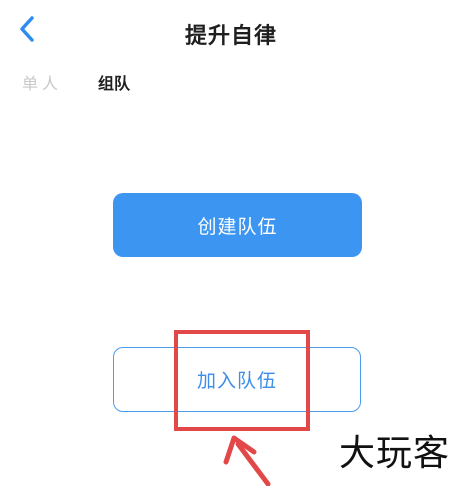  Describe the element at coordinates (394, 453) in the screenshot. I see `watermark-logo: 大玩客` at that location.